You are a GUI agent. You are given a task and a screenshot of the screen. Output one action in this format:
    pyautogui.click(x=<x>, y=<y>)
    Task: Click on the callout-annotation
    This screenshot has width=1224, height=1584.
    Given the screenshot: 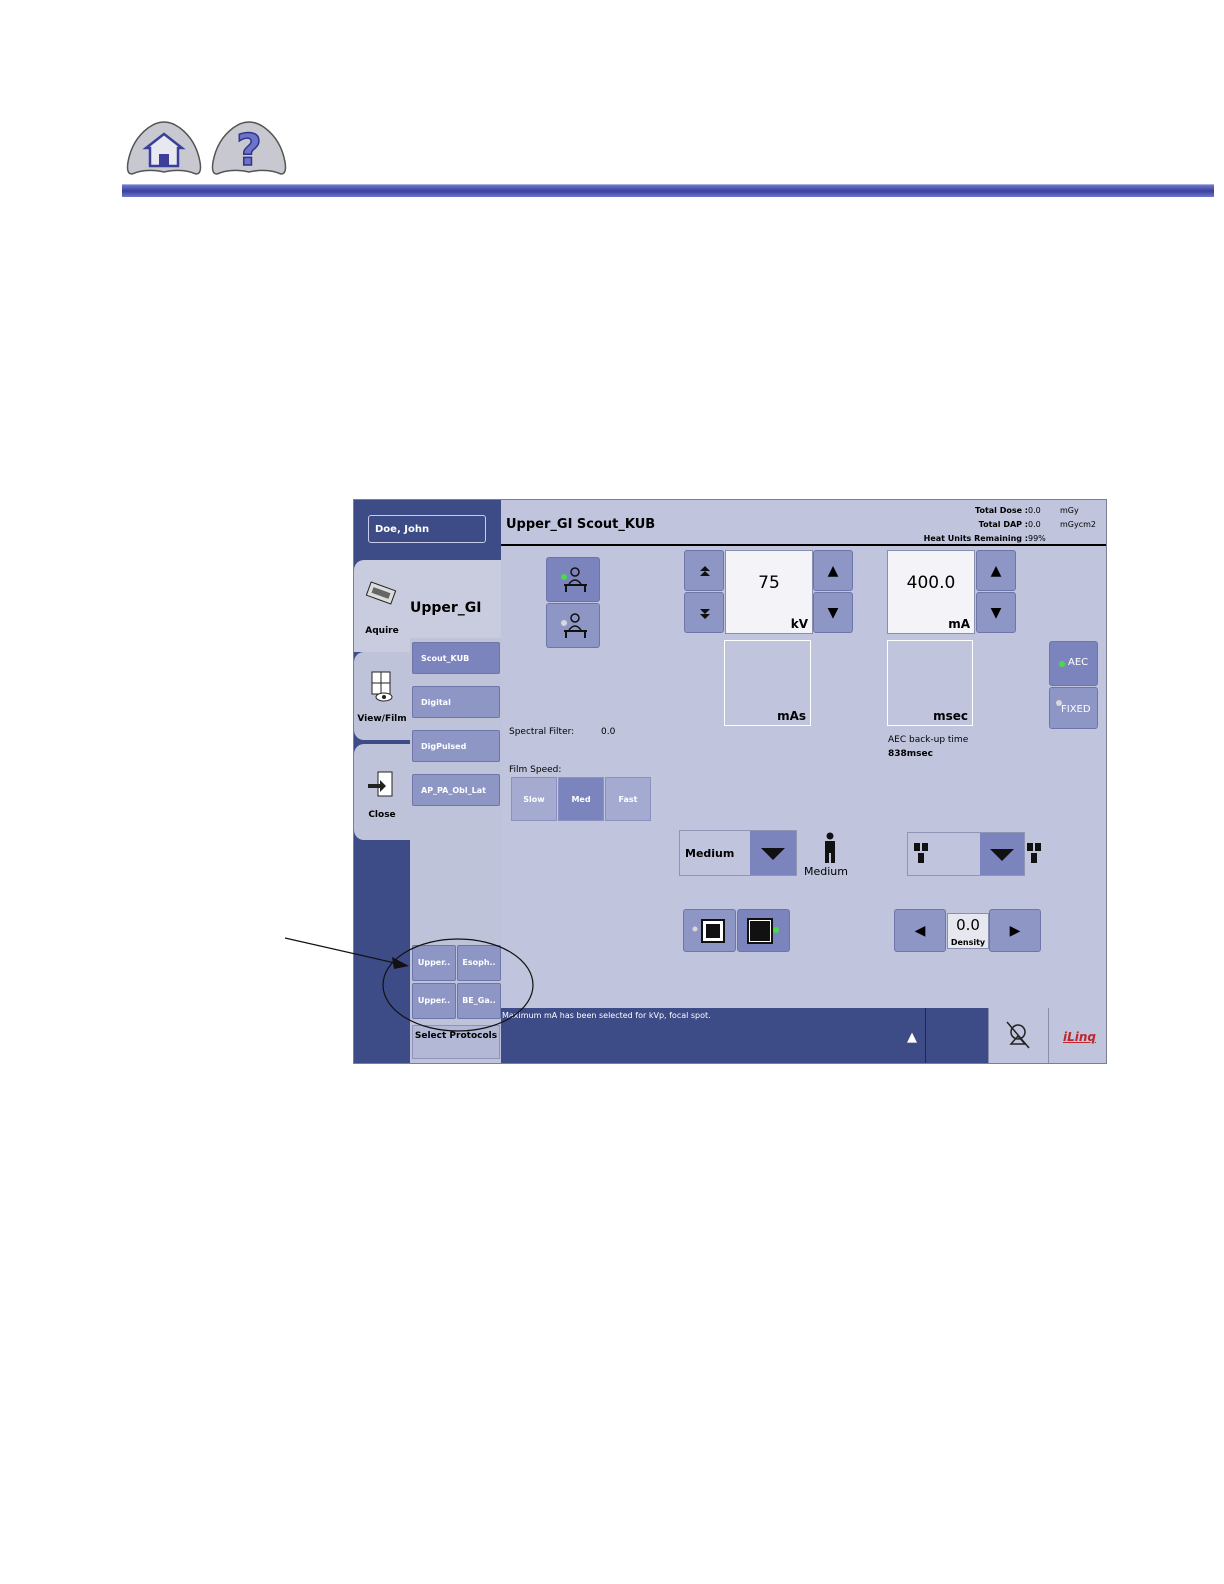 What is the action you would take?
    pyautogui.click(x=409, y=984)
    